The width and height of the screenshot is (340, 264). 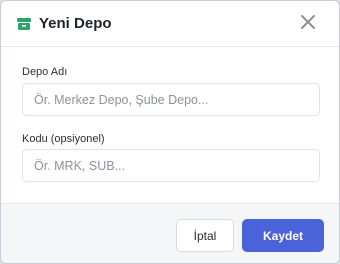 What do you see at coordinates (75, 23) in the screenshot?
I see `dialog-title: Yeni Depo` at bounding box center [75, 23].